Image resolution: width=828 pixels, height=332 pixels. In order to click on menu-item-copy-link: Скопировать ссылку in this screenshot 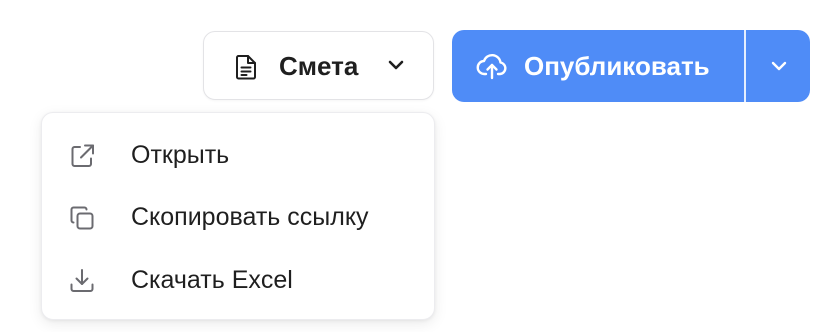, I will do `click(238, 217)`.